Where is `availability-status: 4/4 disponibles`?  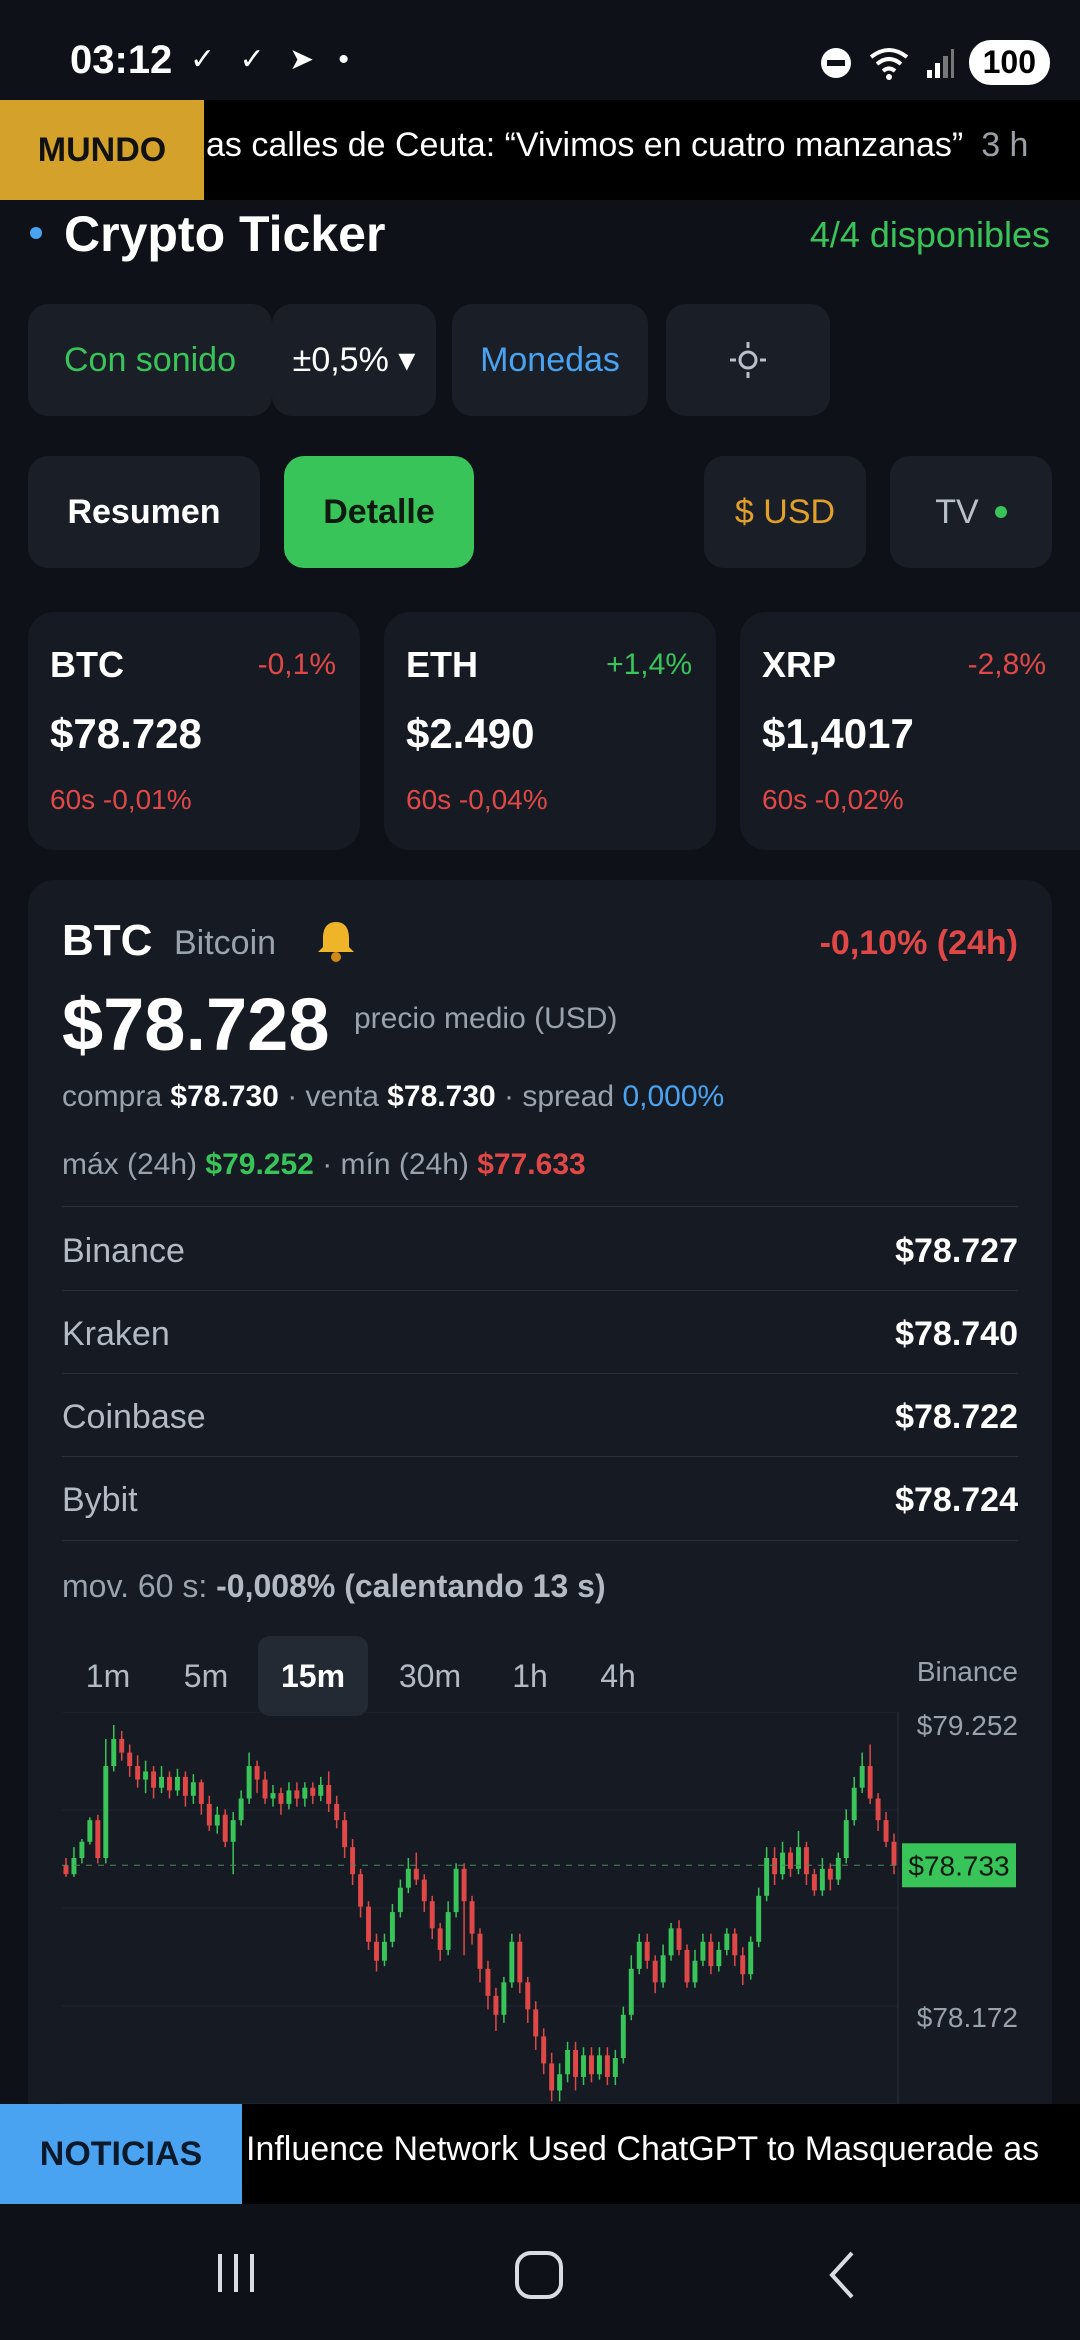
availability-status: 4/4 disponibles is located at coordinates (929, 234).